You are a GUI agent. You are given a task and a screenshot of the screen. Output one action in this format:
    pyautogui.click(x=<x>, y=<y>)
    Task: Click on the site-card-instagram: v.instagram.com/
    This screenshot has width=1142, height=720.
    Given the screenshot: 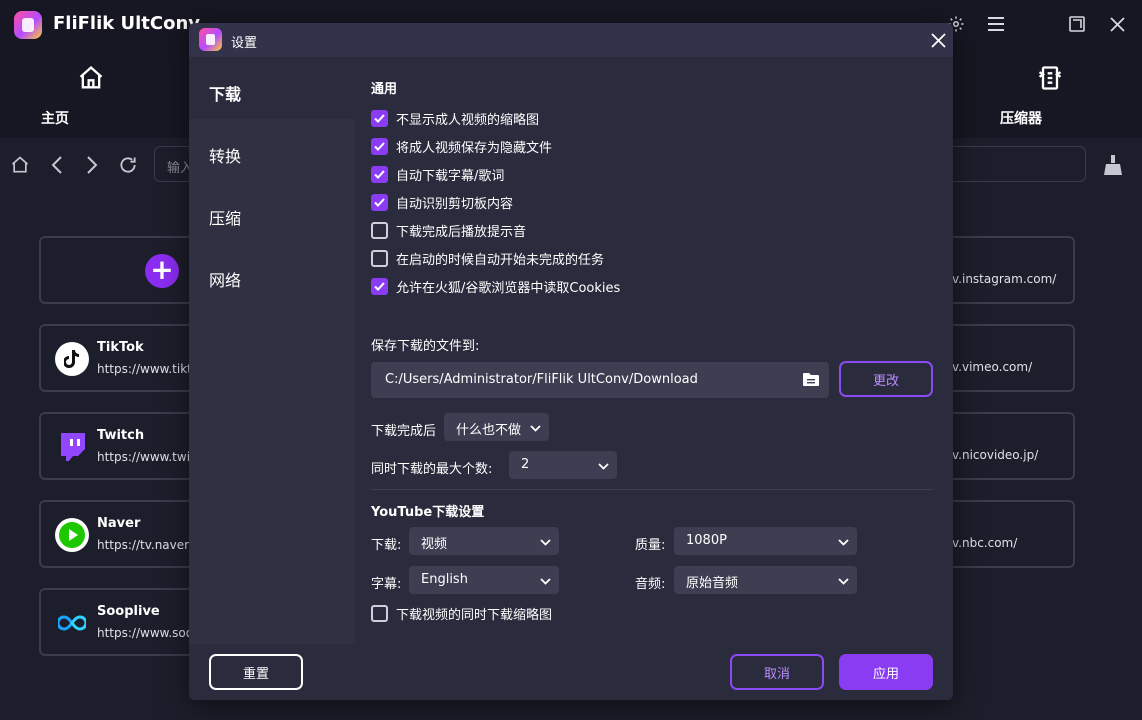 What is the action you would take?
    pyautogui.click(x=1007, y=270)
    